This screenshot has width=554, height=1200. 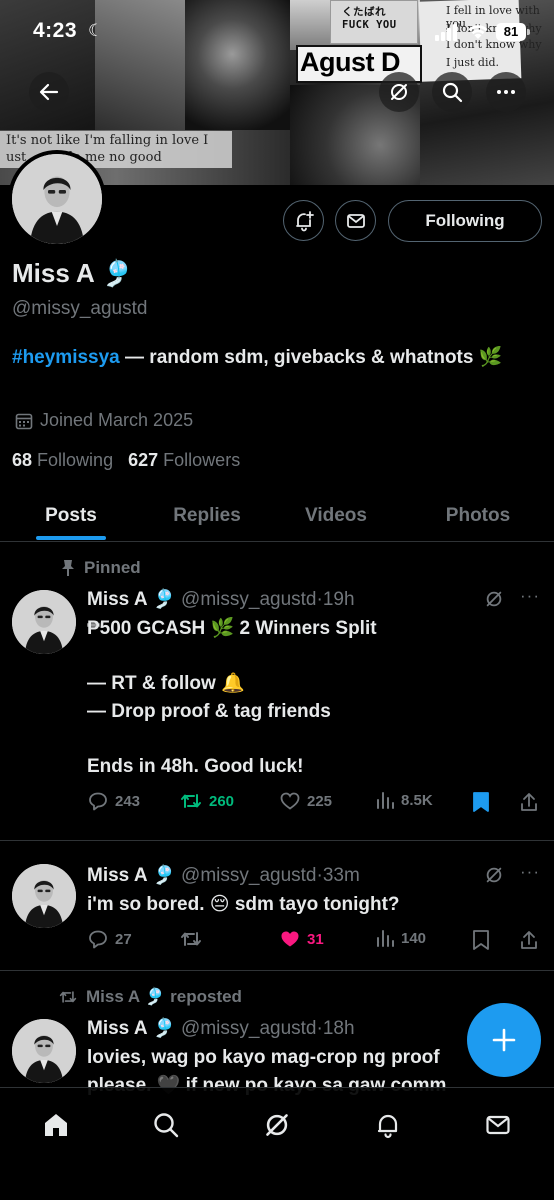 I want to click on like-count: 225, so click(x=320, y=801).